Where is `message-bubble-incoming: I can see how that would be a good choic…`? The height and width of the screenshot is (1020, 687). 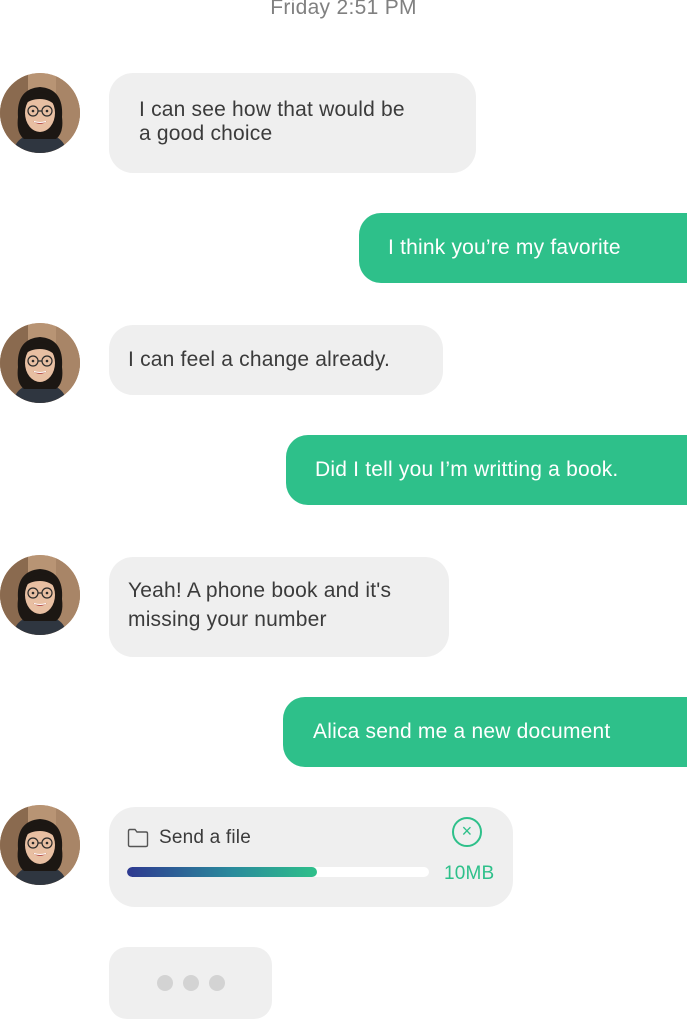 message-bubble-incoming: I can see how that would be a good choic… is located at coordinates (292, 123).